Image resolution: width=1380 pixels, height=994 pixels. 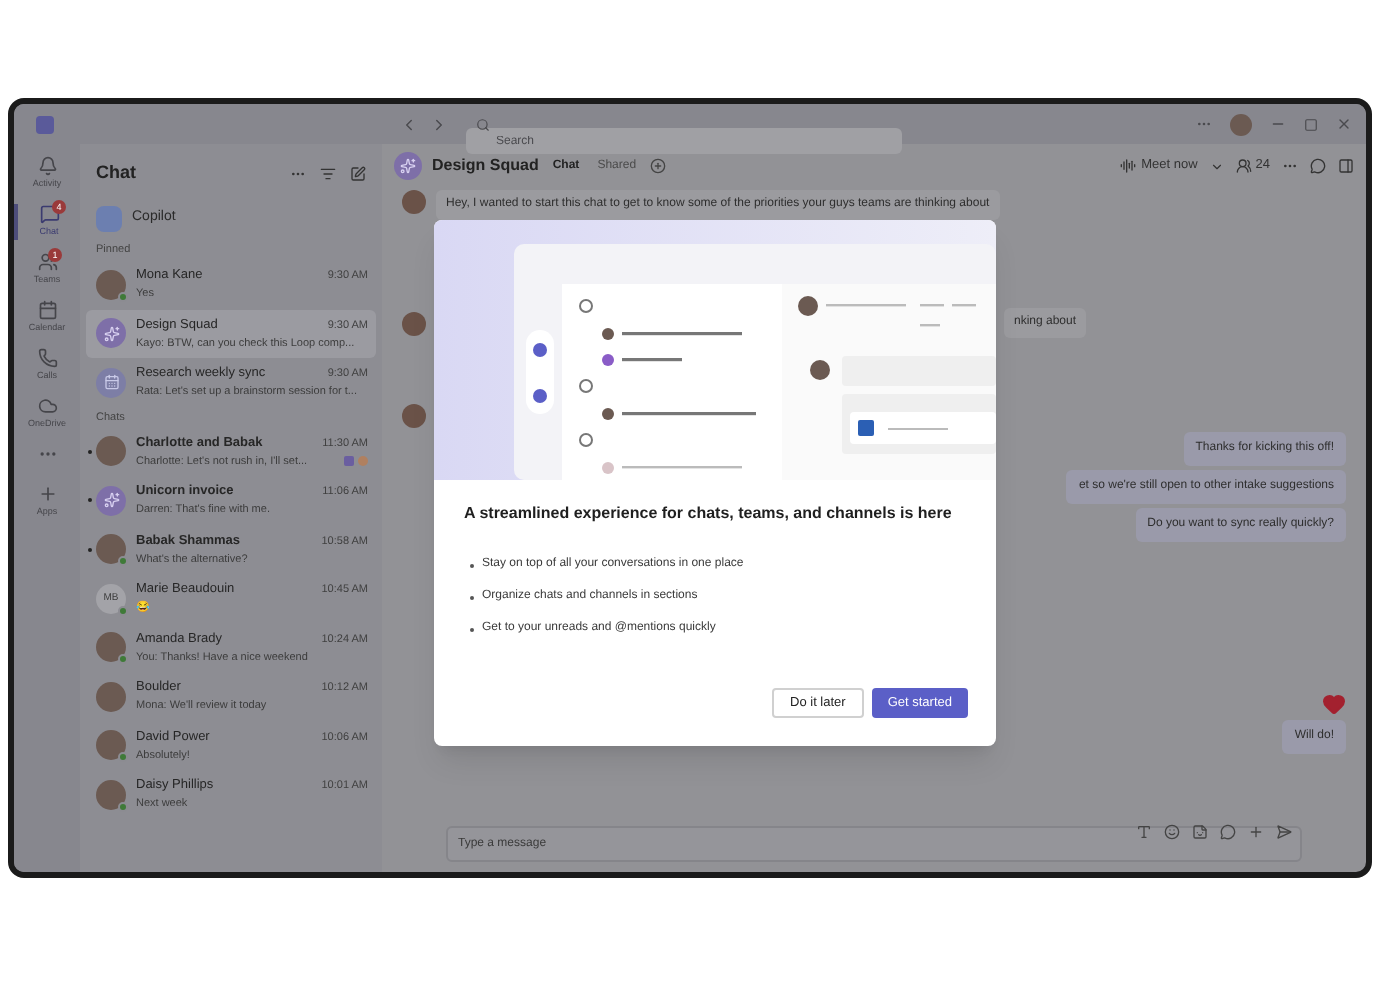 I want to click on chat-icon, so click(x=49, y=214).